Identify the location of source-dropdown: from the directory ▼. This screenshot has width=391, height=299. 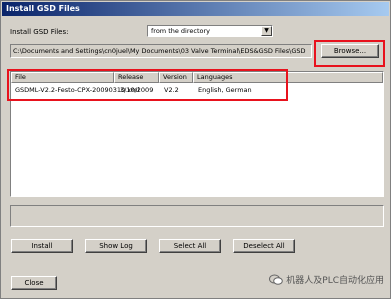
(210, 31).